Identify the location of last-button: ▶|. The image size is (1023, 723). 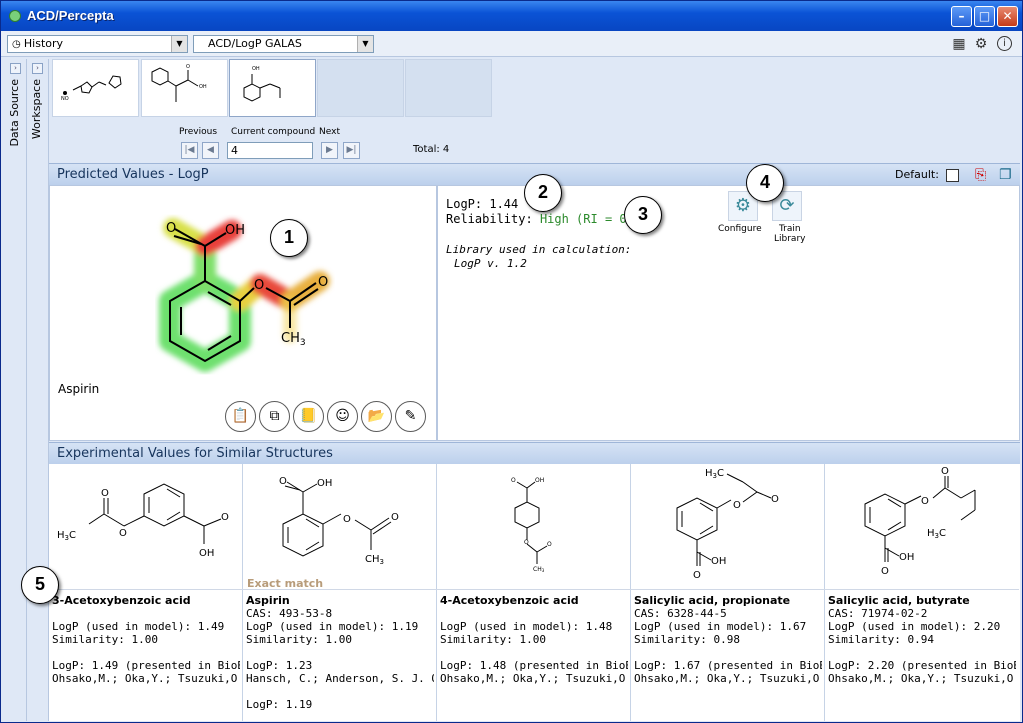
(351, 150).